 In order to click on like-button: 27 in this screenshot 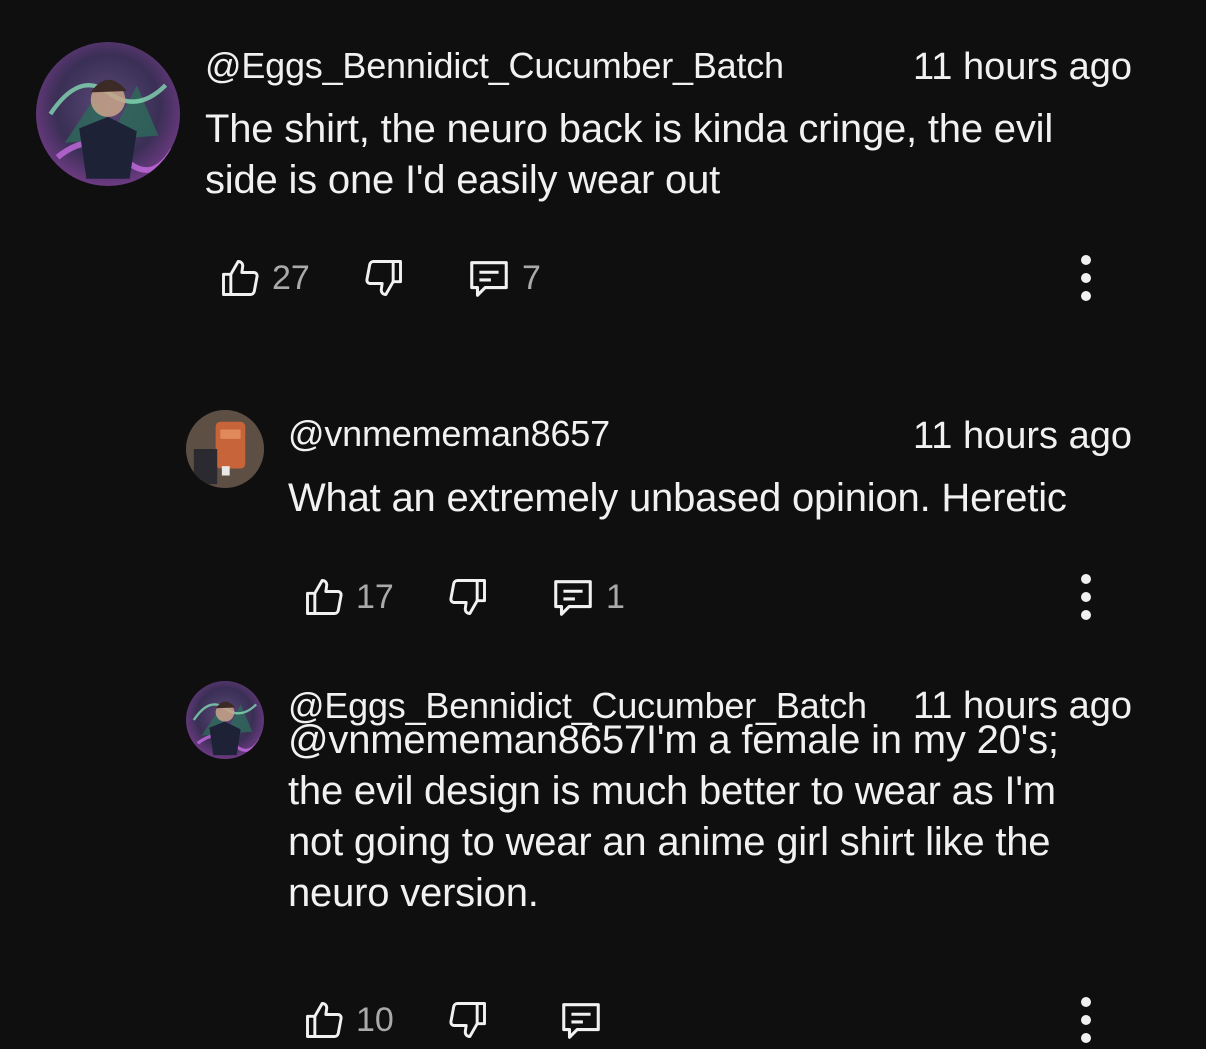, I will do `click(264, 278)`.